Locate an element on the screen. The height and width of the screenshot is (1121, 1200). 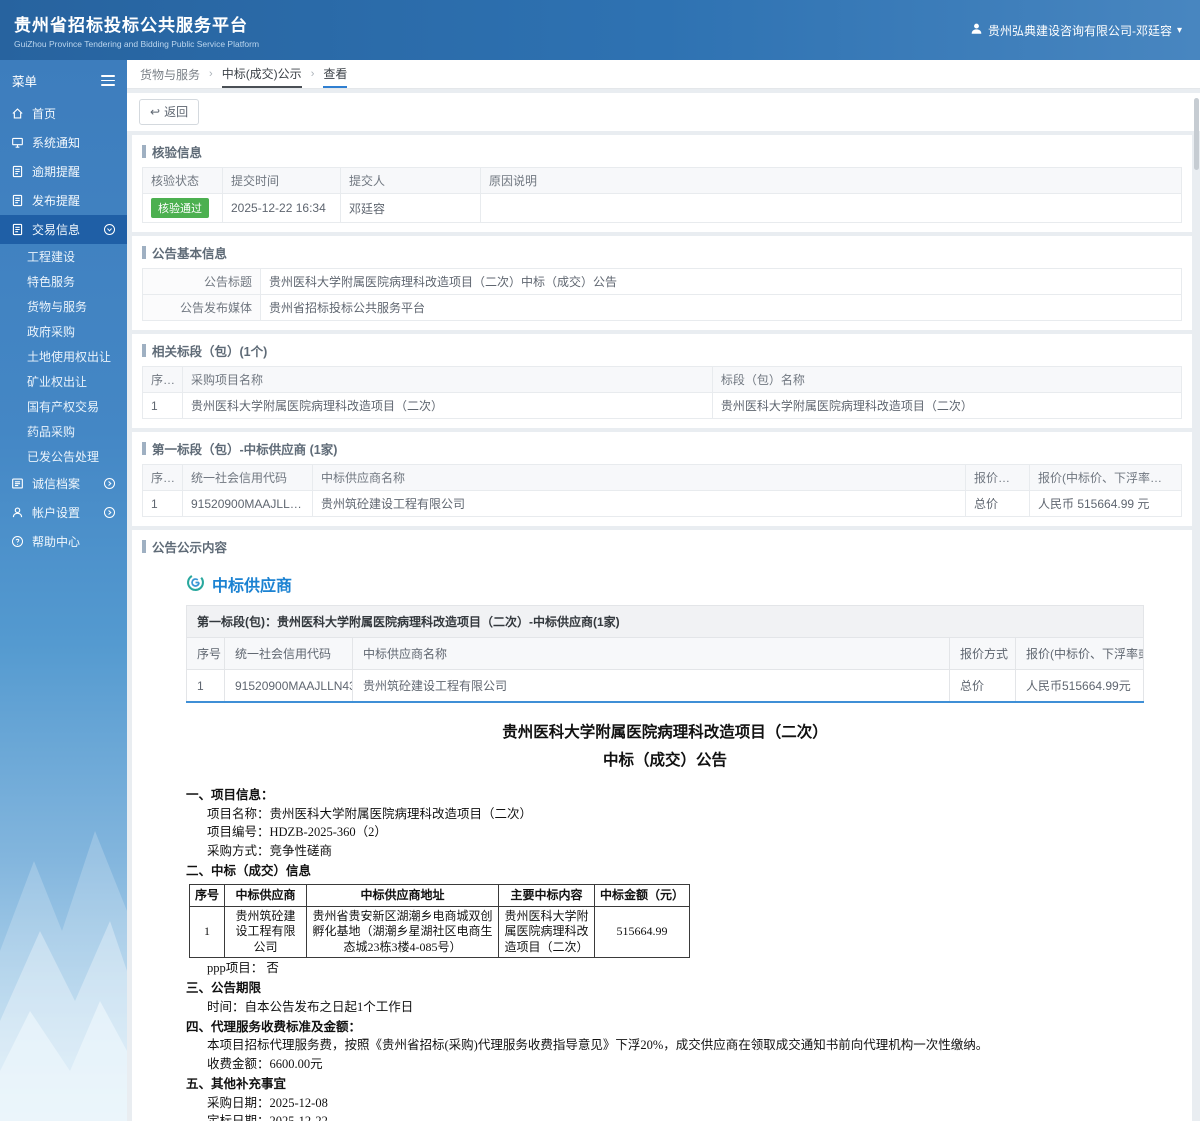
table-header-row: 序号 中标供应商 中标供应商地址 主要中标内容 中标金额（元） is located at coordinates (439, 895).